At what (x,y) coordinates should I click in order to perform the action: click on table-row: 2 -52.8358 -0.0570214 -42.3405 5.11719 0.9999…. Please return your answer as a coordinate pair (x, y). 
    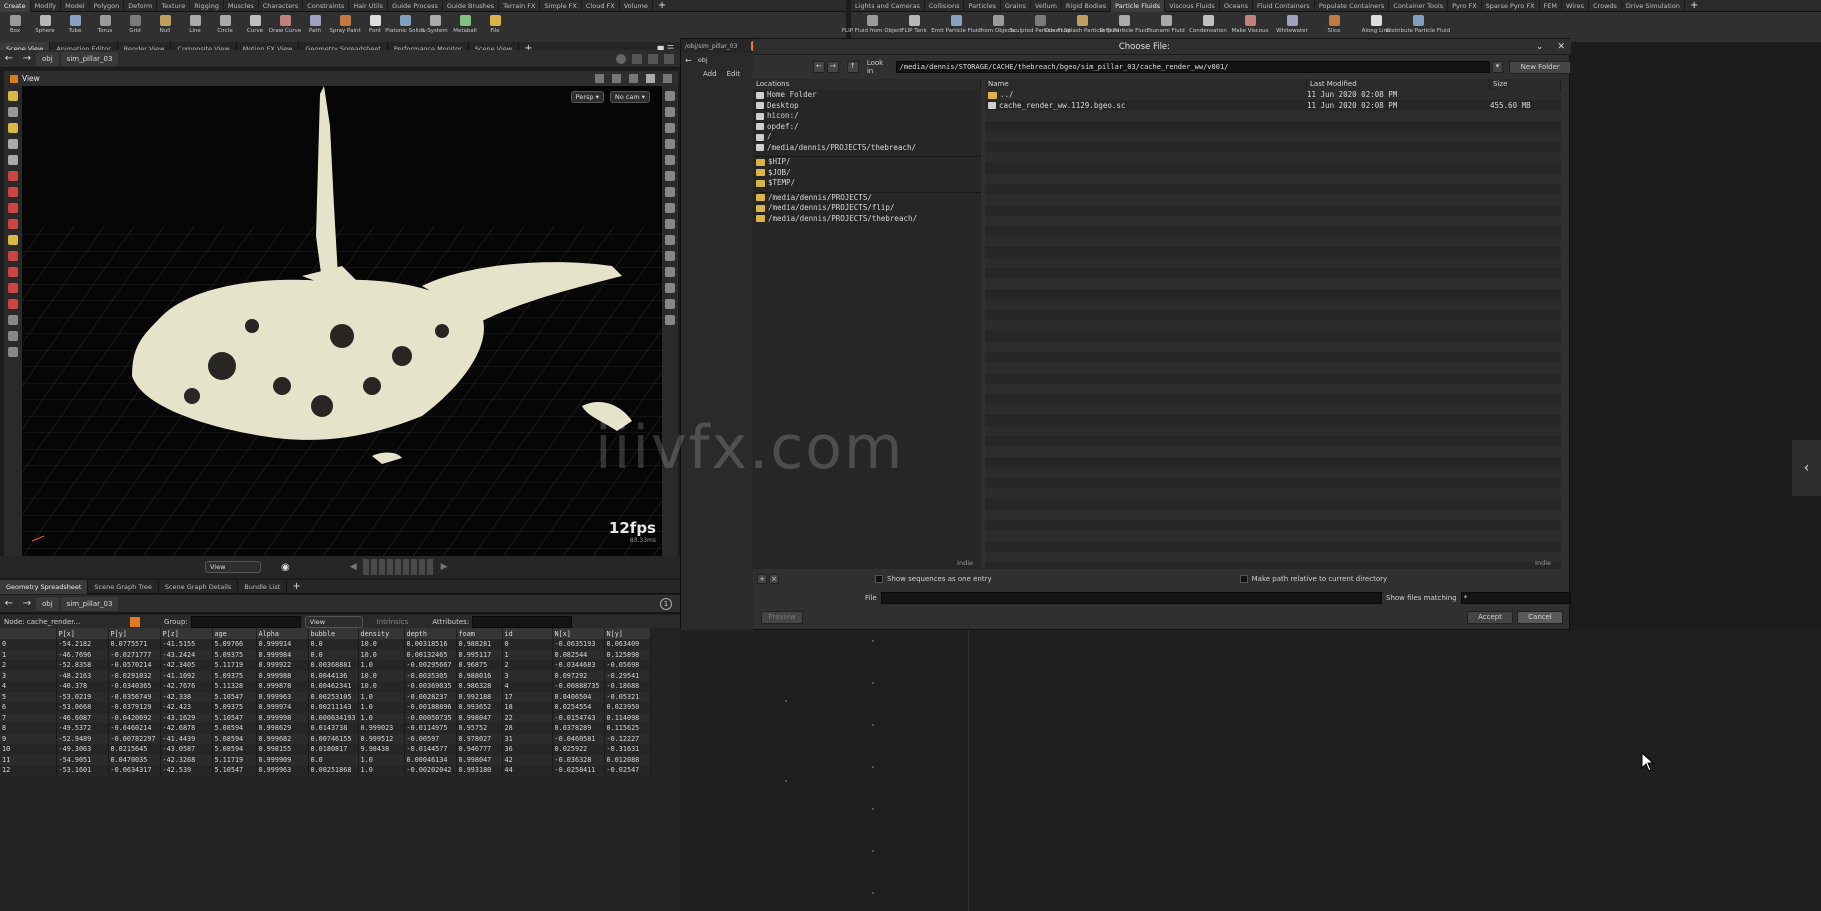
    Looking at the image, I should click on (325, 665).